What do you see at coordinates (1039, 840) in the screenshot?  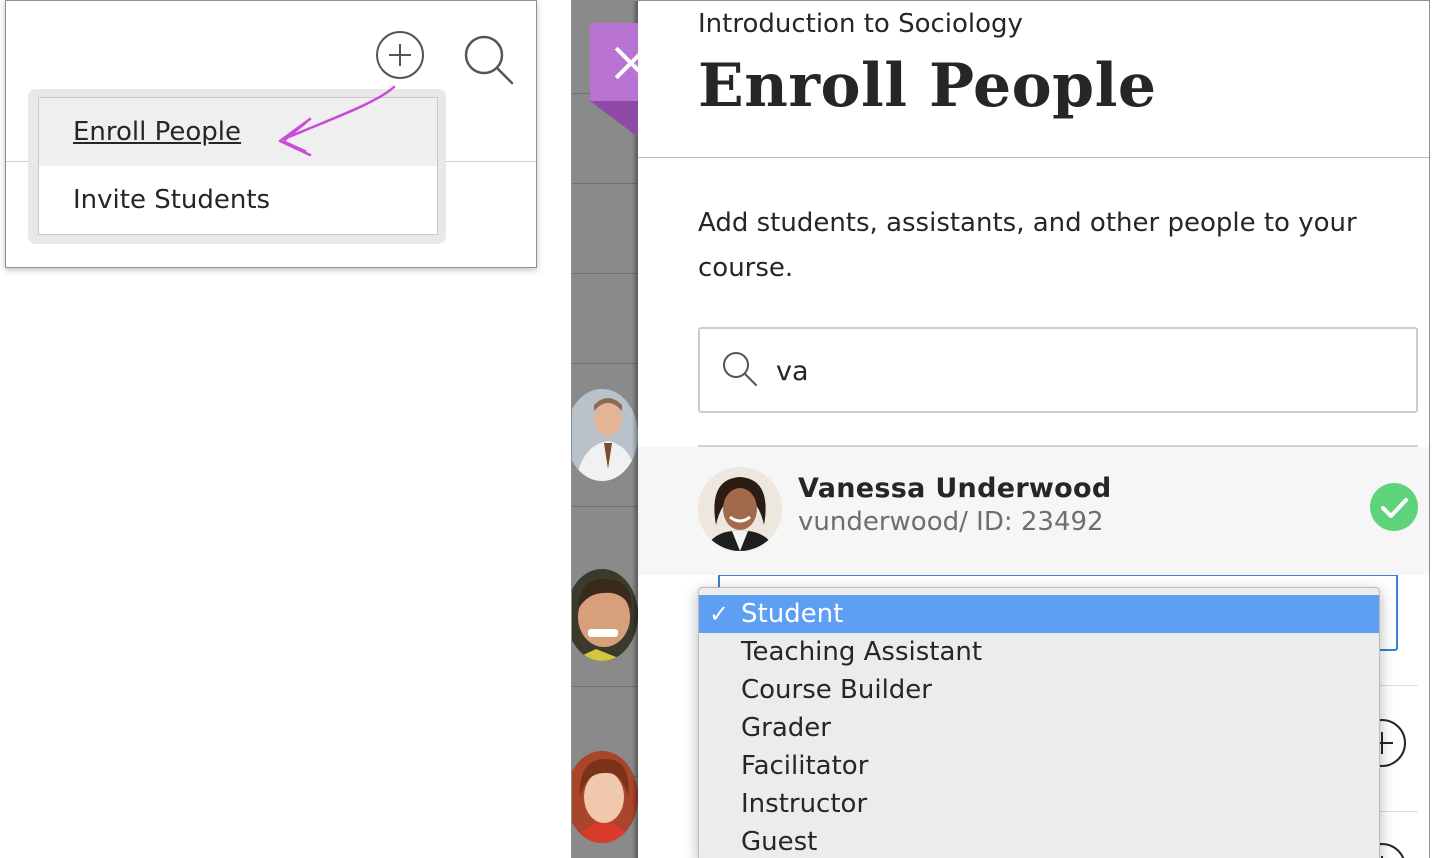 I see `role-option-guest: Guest` at bounding box center [1039, 840].